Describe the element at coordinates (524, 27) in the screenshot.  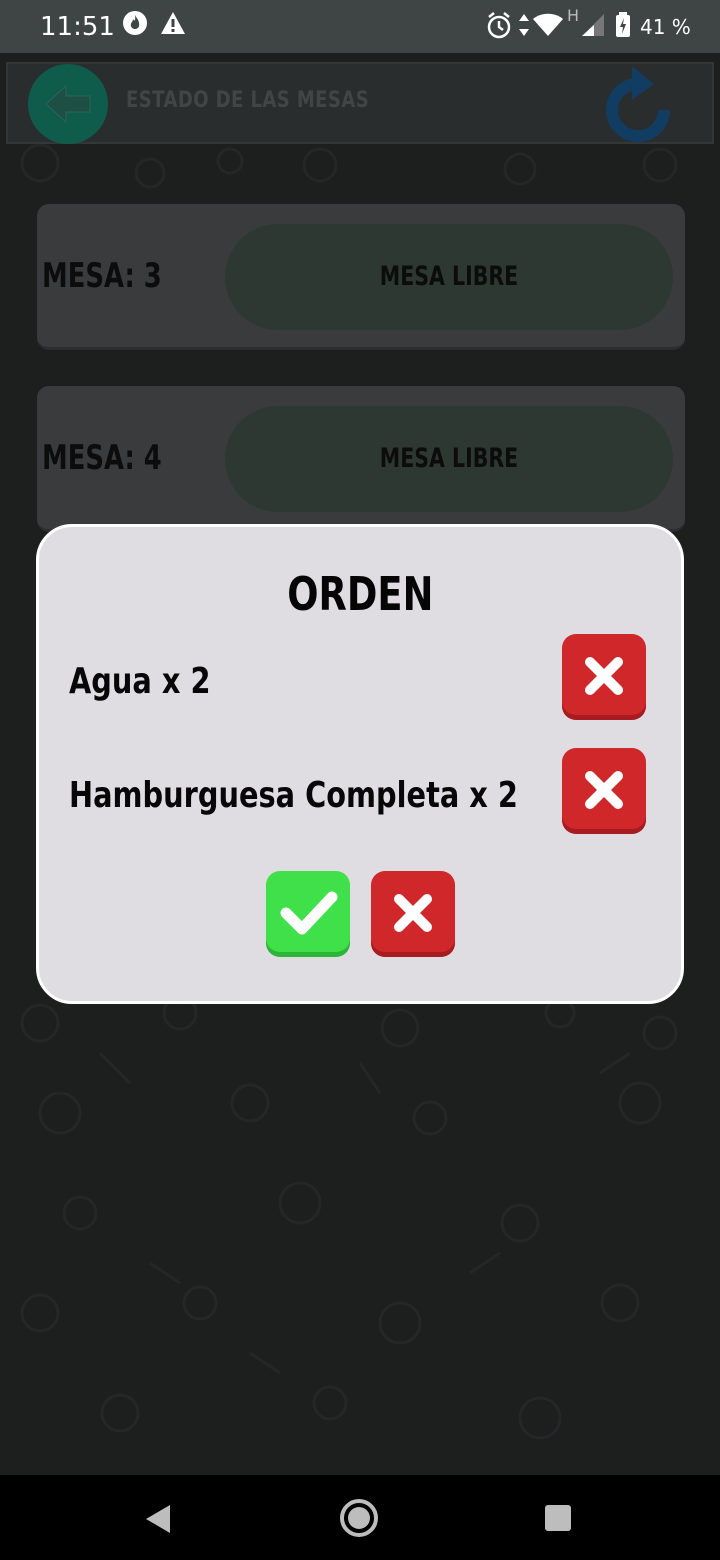
I see `data-arrows-icon` at that location.